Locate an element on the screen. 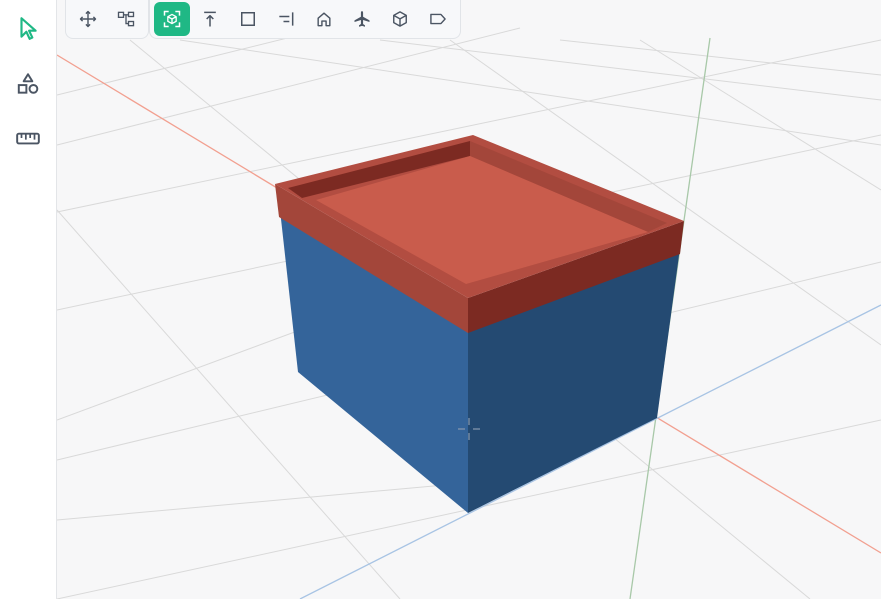 This screenshot has width=881, height=599. align-right-icon is located at coordinates (286, 18).